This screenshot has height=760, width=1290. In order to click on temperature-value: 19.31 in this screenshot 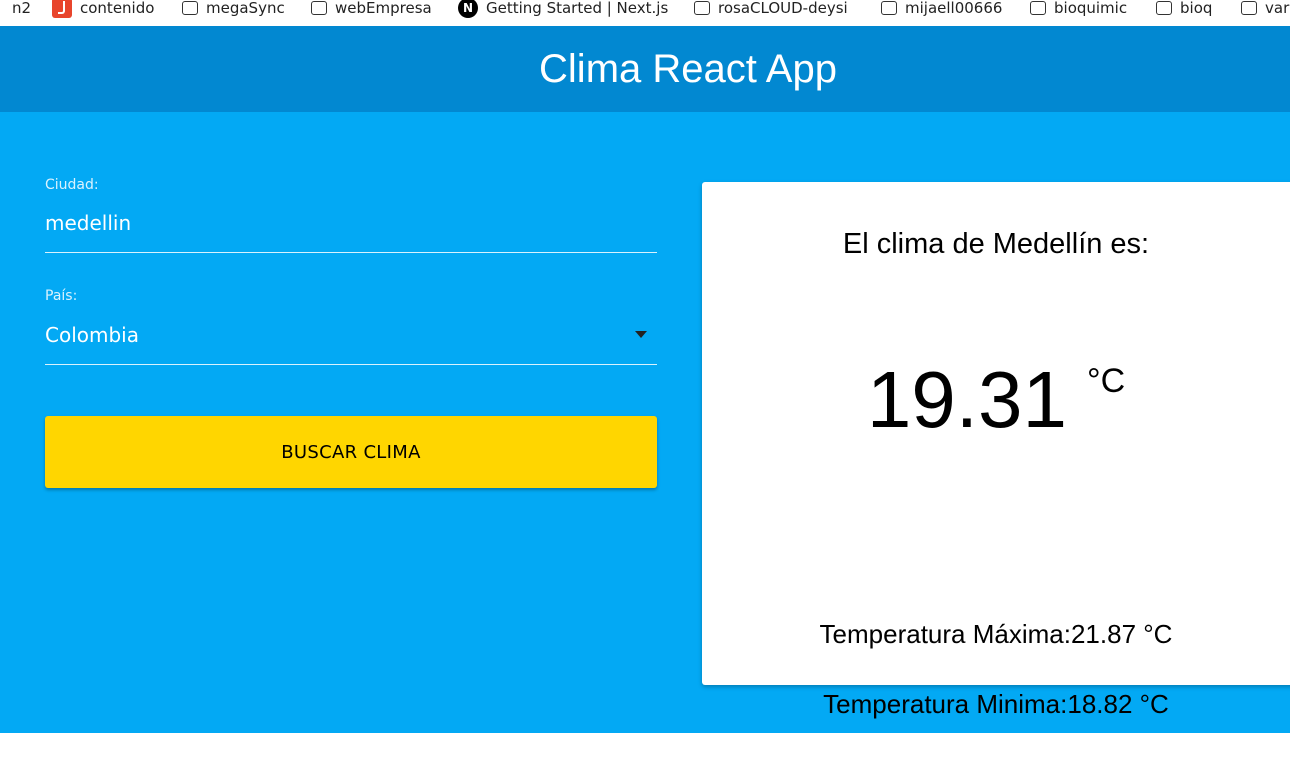, I will do `click(967, 399)`.